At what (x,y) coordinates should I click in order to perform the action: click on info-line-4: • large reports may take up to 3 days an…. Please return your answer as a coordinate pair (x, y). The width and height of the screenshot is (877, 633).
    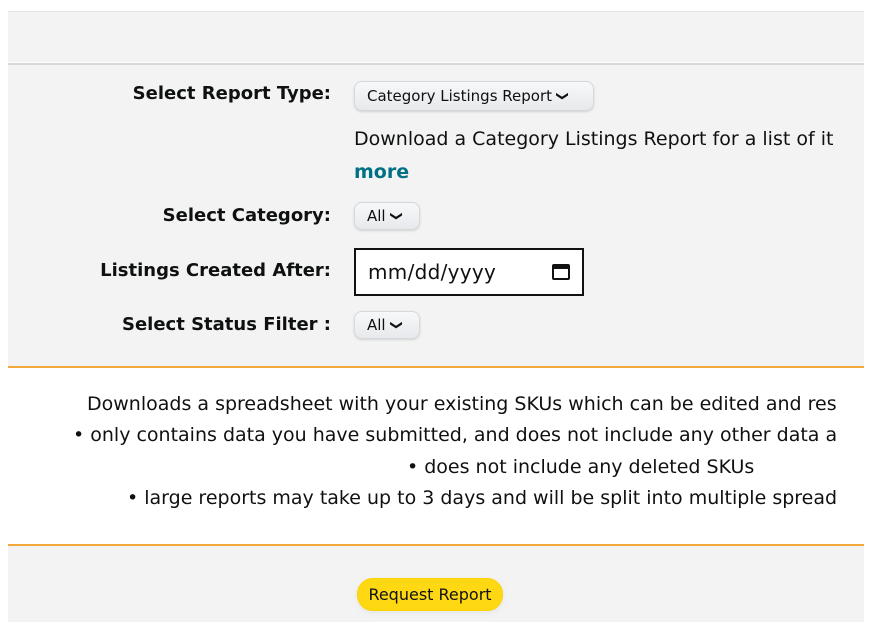
    Looking at the image, I should click on (482, 498).